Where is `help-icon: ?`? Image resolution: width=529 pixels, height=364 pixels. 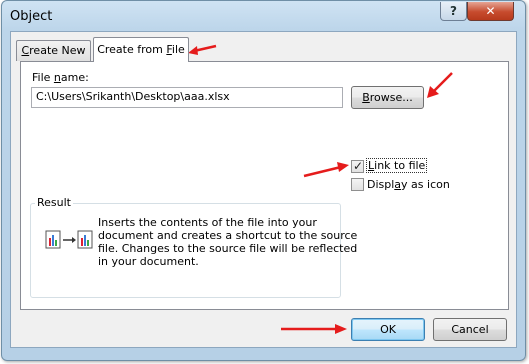 help-icon: ? is located at coordinates (453, 11).